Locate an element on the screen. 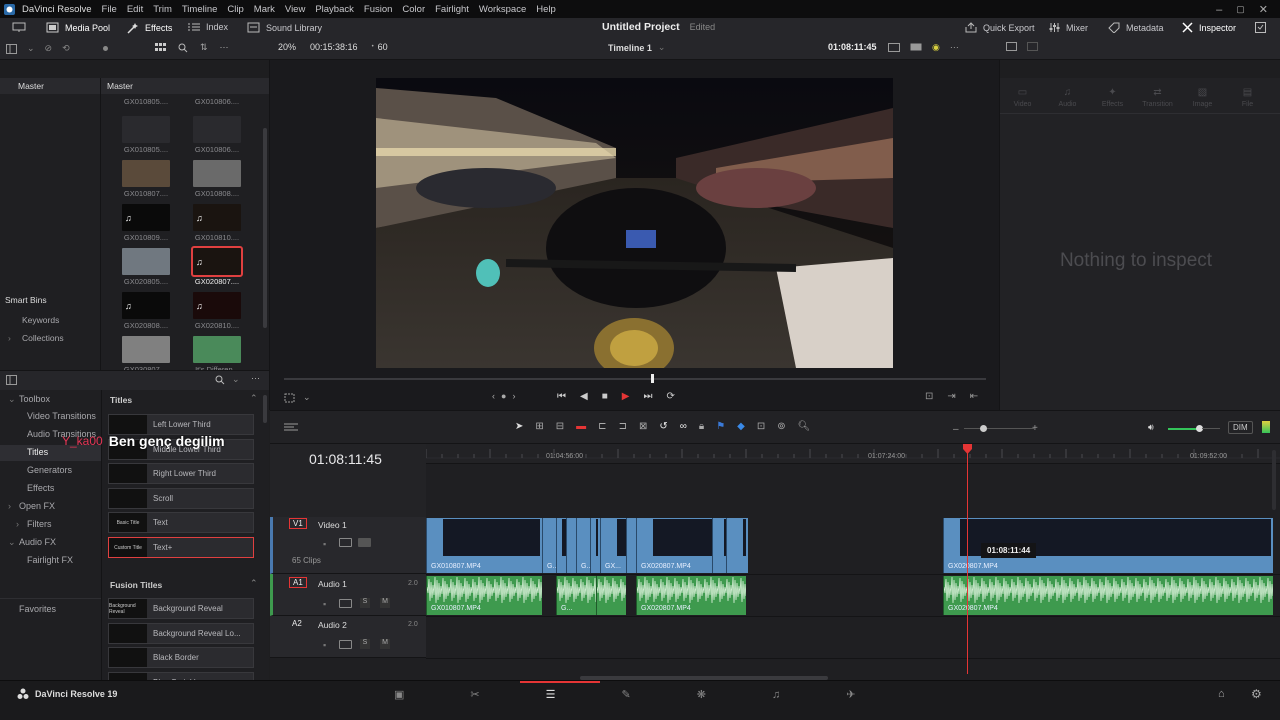  track-monitor-icon is located at coordinates (345, 603).